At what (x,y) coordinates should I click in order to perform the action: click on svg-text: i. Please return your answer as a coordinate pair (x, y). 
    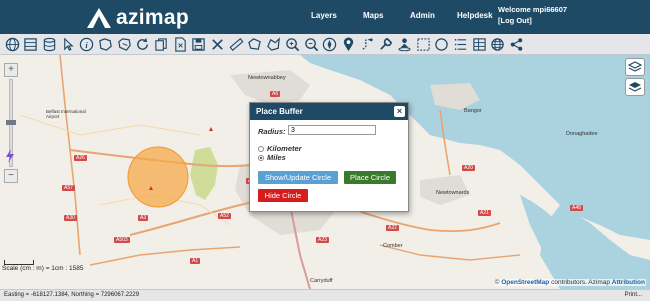
    Looking at the image, I should click on (87, 44).